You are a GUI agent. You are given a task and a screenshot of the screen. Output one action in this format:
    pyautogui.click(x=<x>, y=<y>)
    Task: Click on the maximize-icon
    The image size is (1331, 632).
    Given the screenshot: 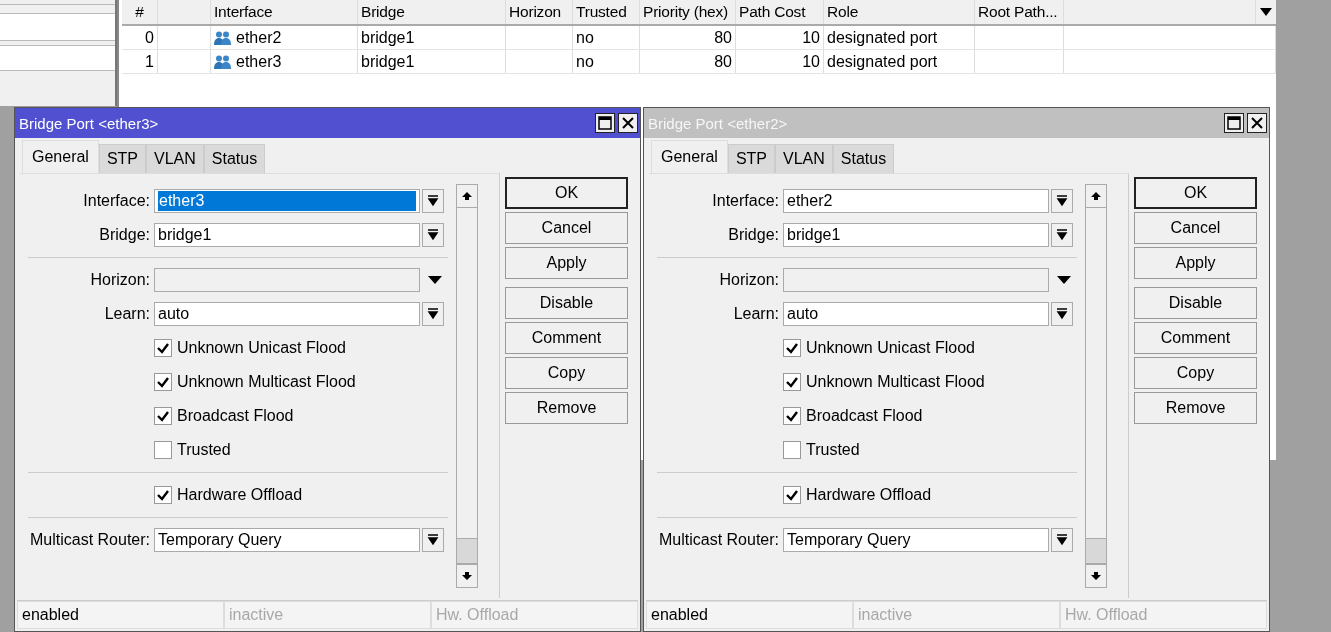 What is the action you would take?
    pyautogui.click(x=1234, y=123)
    